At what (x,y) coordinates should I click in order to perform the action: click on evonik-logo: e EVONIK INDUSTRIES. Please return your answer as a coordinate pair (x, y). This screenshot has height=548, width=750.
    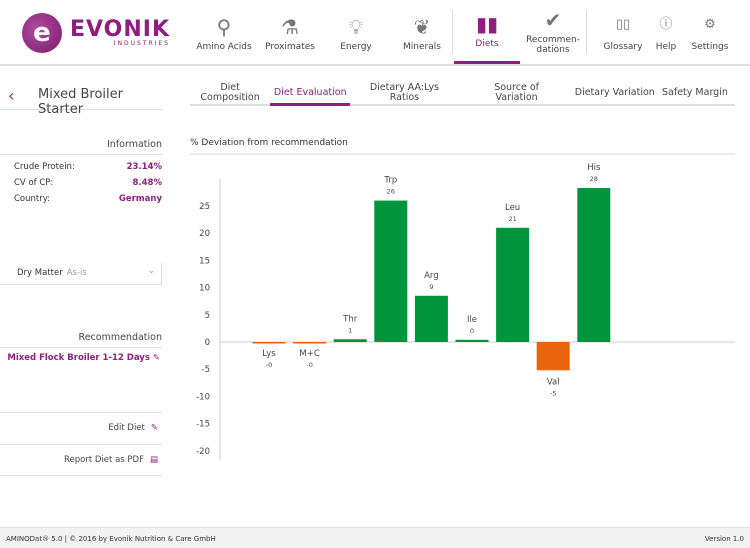
    Looking at the image, I should click on (96, 33).